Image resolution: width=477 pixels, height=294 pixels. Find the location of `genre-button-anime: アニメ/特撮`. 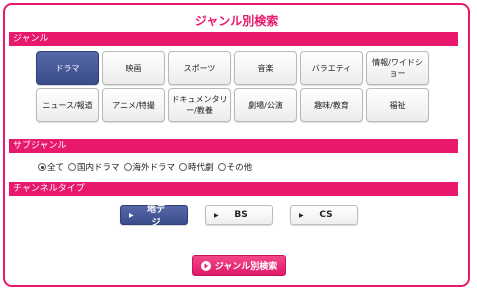

genre-button-anime: アニメ/特撮 is located at coordinates (133, 105).